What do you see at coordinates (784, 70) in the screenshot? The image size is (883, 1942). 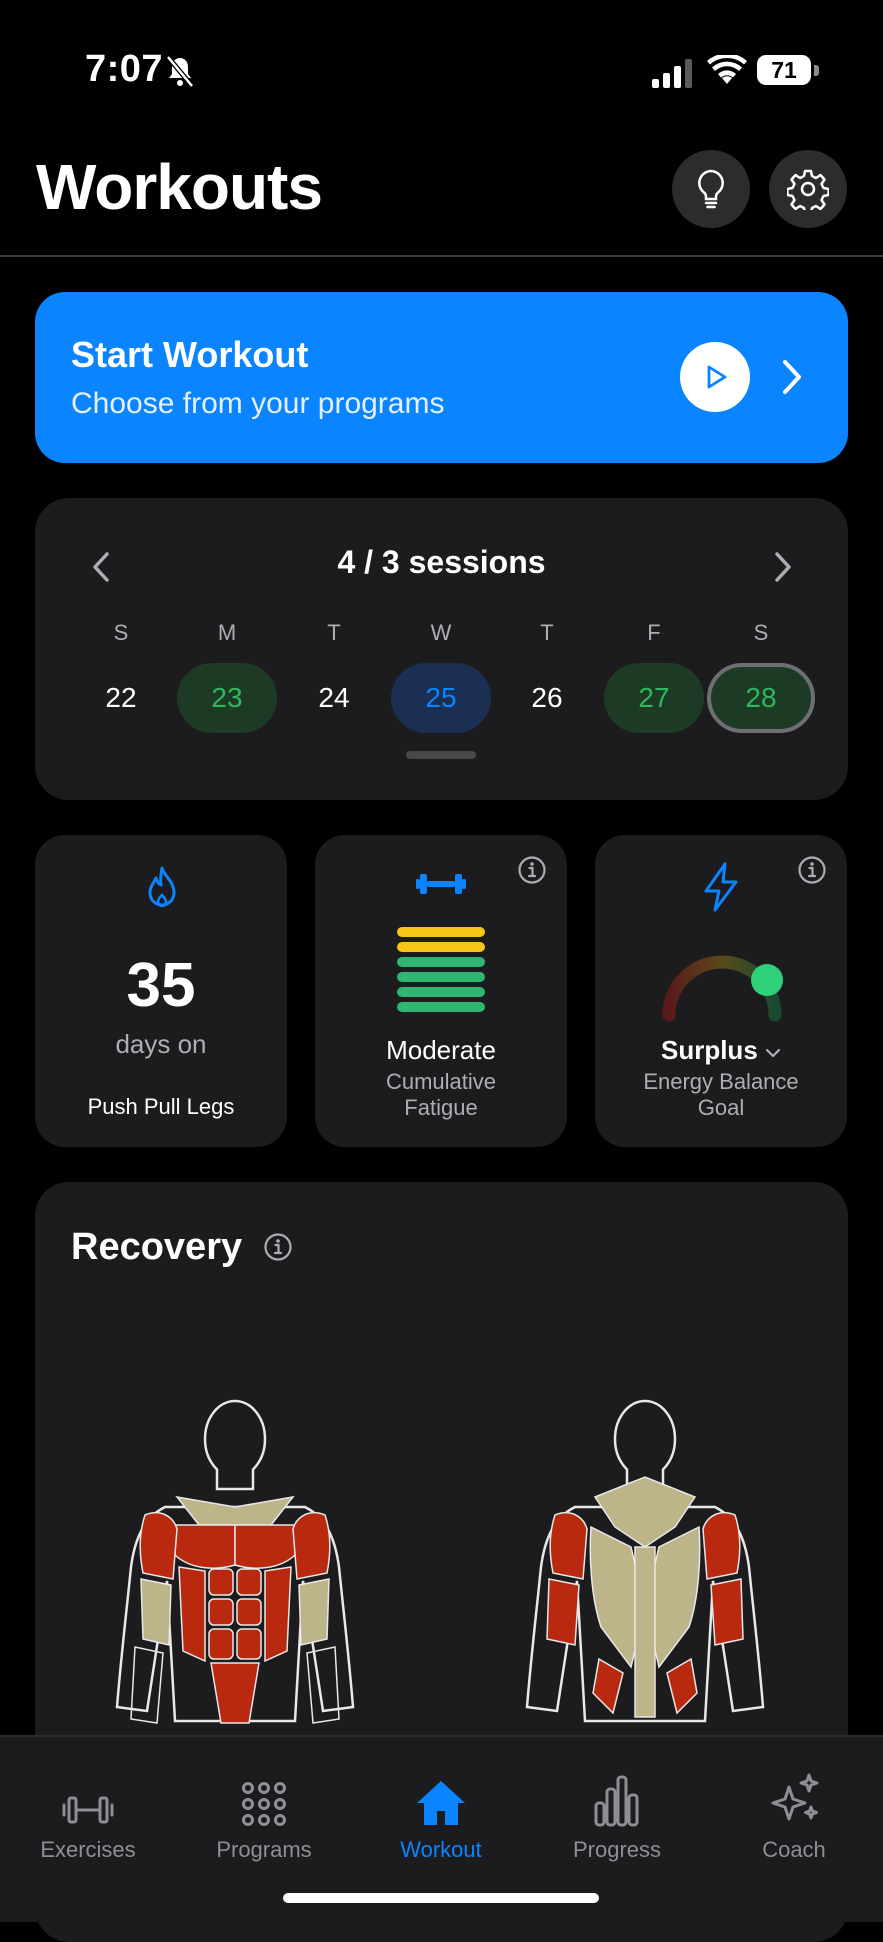 I see `battery-level: 71` at bounding box center [784, 70].